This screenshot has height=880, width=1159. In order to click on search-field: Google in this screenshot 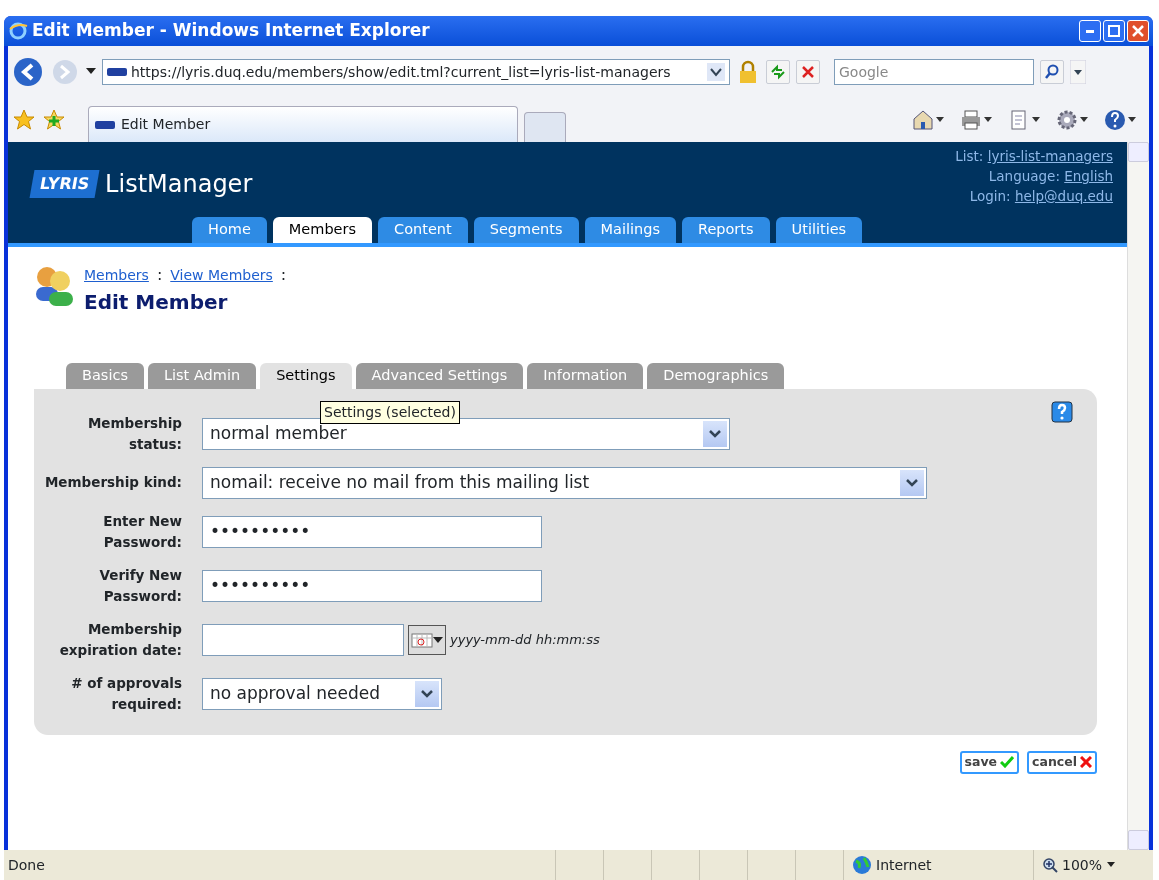, I will do `click(934, 72)`.